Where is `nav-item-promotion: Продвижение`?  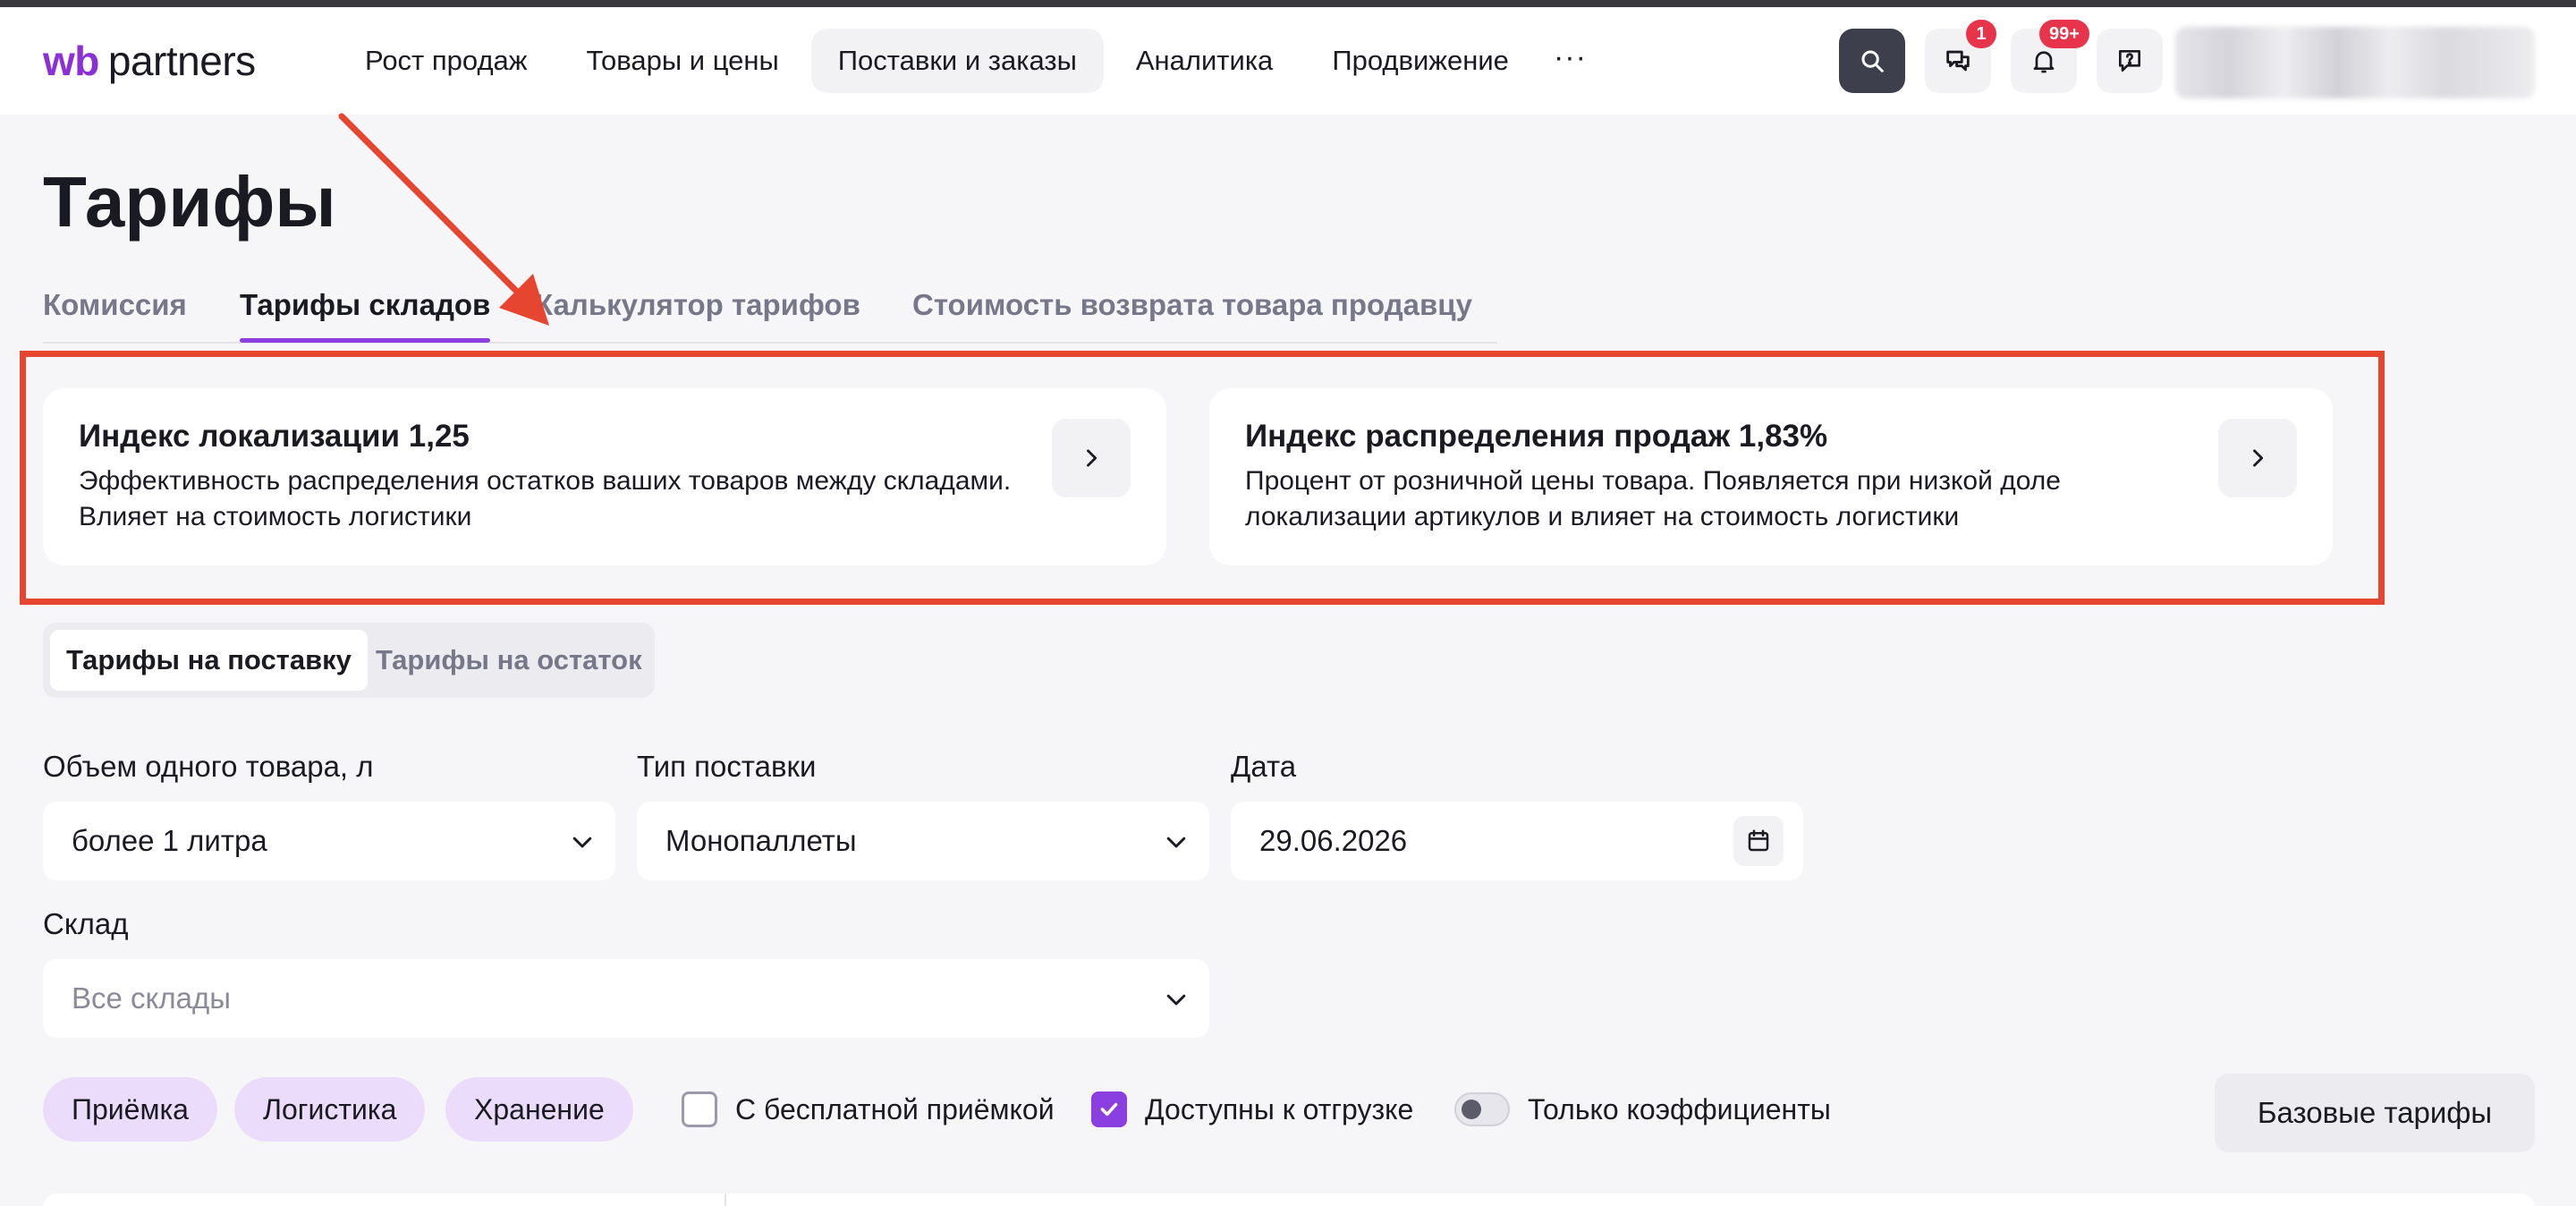
nav-item-promotion: Продвижение is located at coordinates (1420, 61).